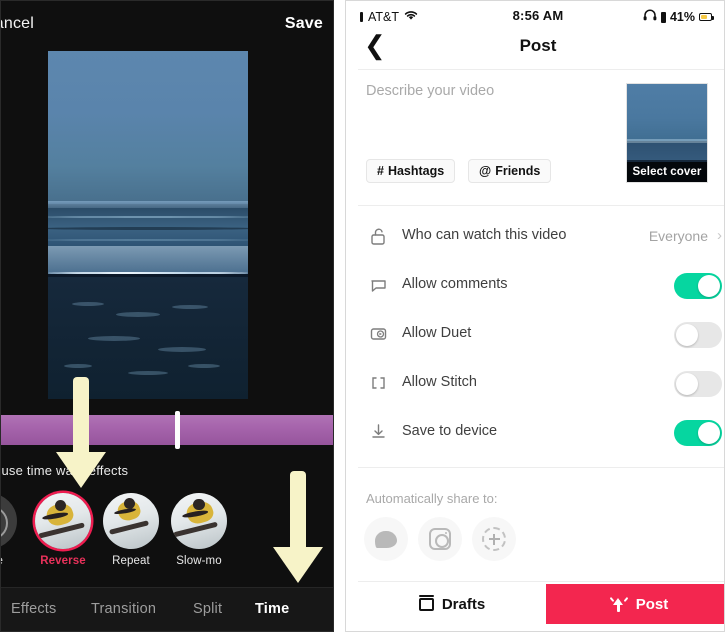 This screenshot has width=725, height=632. I want to click on select-cover-label: Select cover, so click(667, 172).